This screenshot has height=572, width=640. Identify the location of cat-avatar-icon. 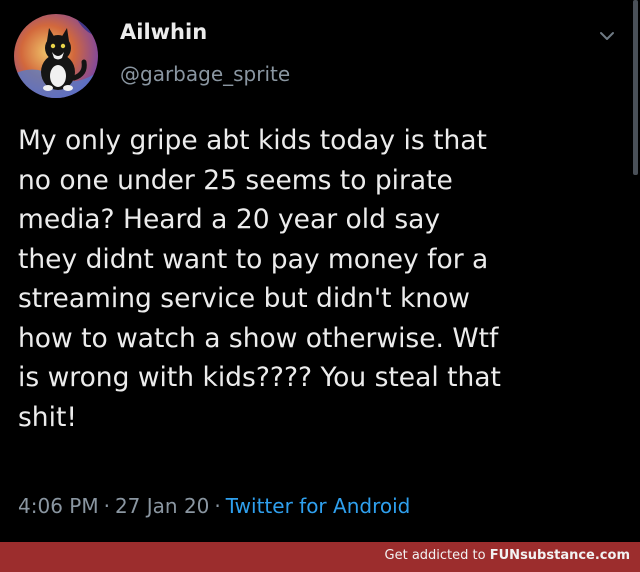
(56, 56).